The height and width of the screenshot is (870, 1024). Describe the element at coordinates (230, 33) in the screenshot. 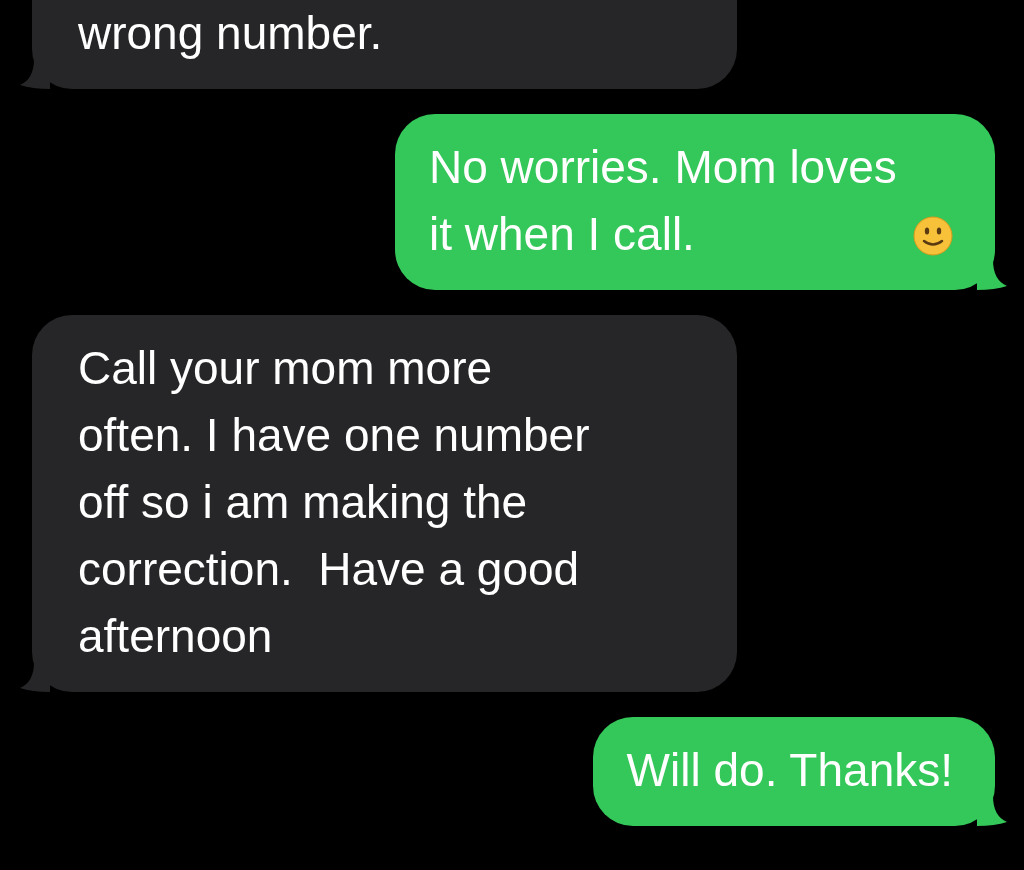

I see `message-text: wrong number.` at that location.